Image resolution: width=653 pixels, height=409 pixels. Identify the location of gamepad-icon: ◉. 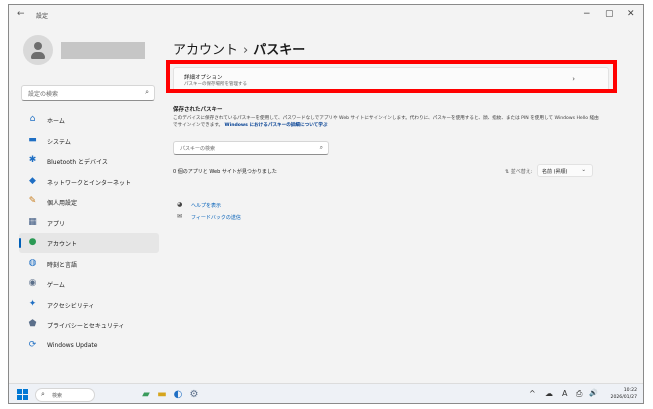
(32, 283).